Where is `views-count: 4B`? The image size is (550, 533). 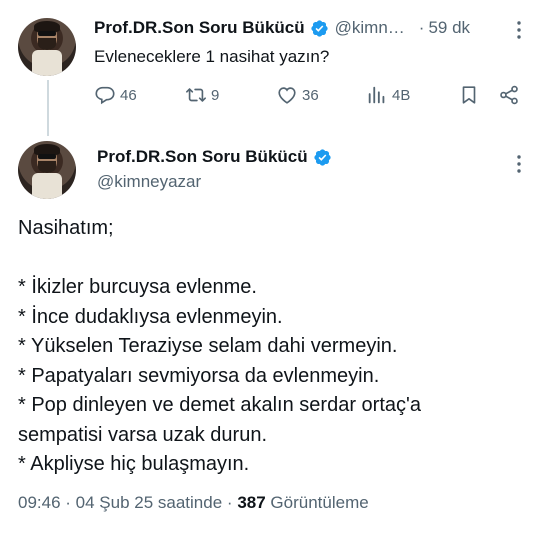
views-count: 4B is located at coordinates (401, 95).